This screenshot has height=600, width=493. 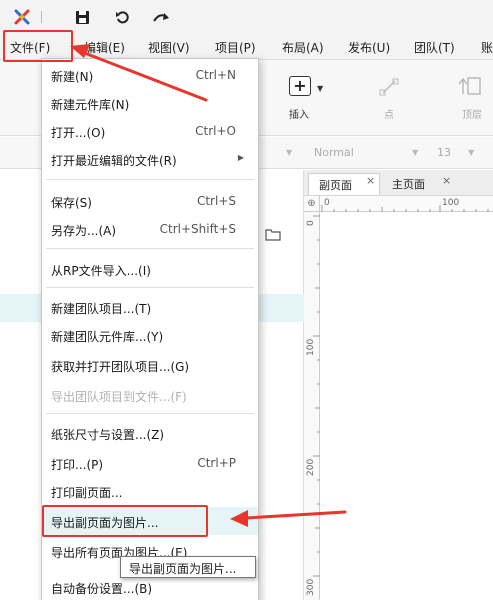 I want to click on menu-item-label: 保存(S), so click(x=71, y=203).